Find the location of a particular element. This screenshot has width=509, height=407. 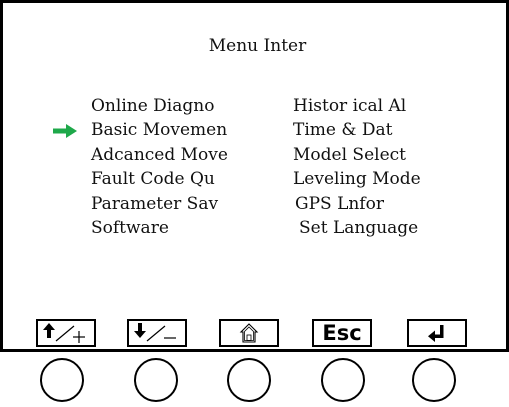

up-plus-icon is located at coordinates (64, 333).